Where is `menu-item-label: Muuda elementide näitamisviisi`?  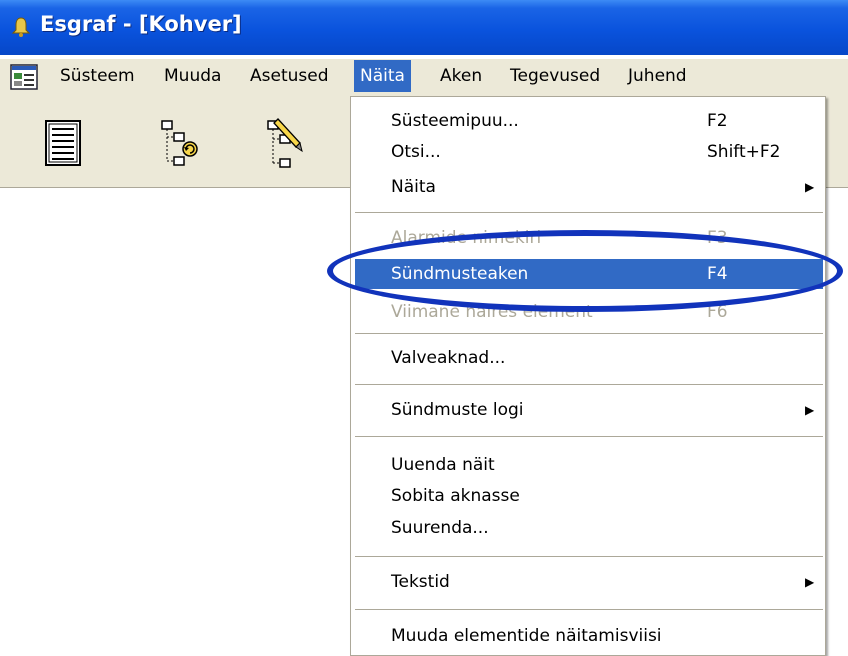
menu-item-label: Muuda elementide näitamisviisi is located at coordinates (526, 636).